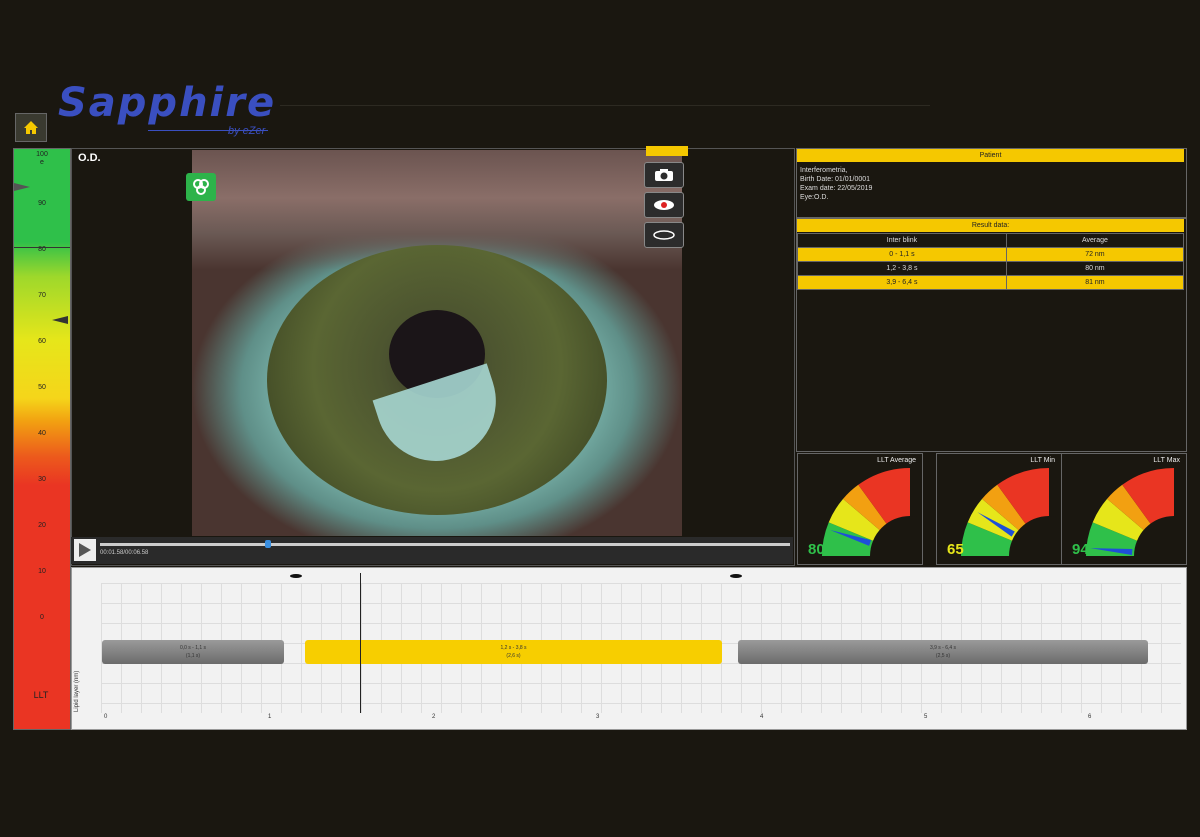  I want to click on result-interval: 1,2 - 3,8 s, so click(902, 268).